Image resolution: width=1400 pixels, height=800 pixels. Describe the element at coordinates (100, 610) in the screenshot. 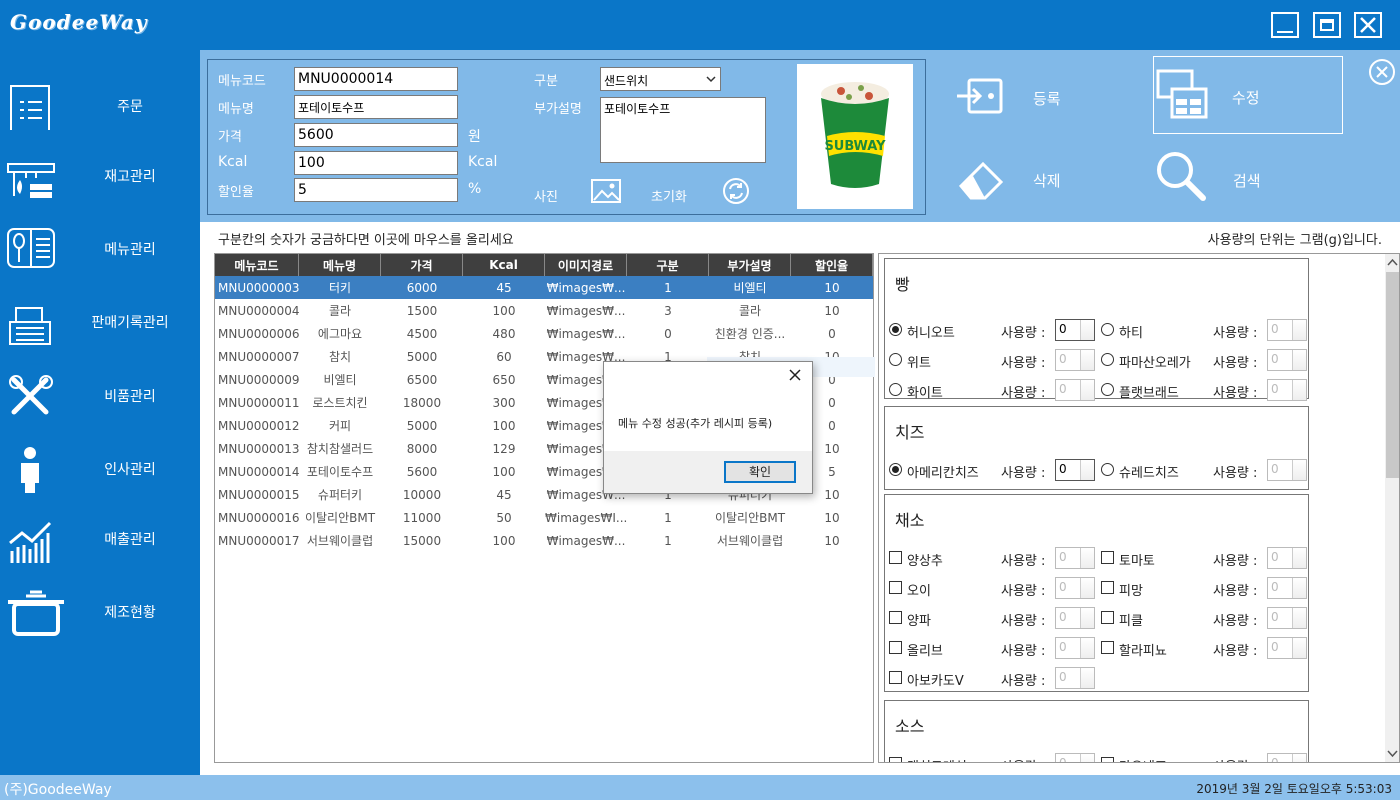

I see `sidebar-item-production: 제조현황` at that location.